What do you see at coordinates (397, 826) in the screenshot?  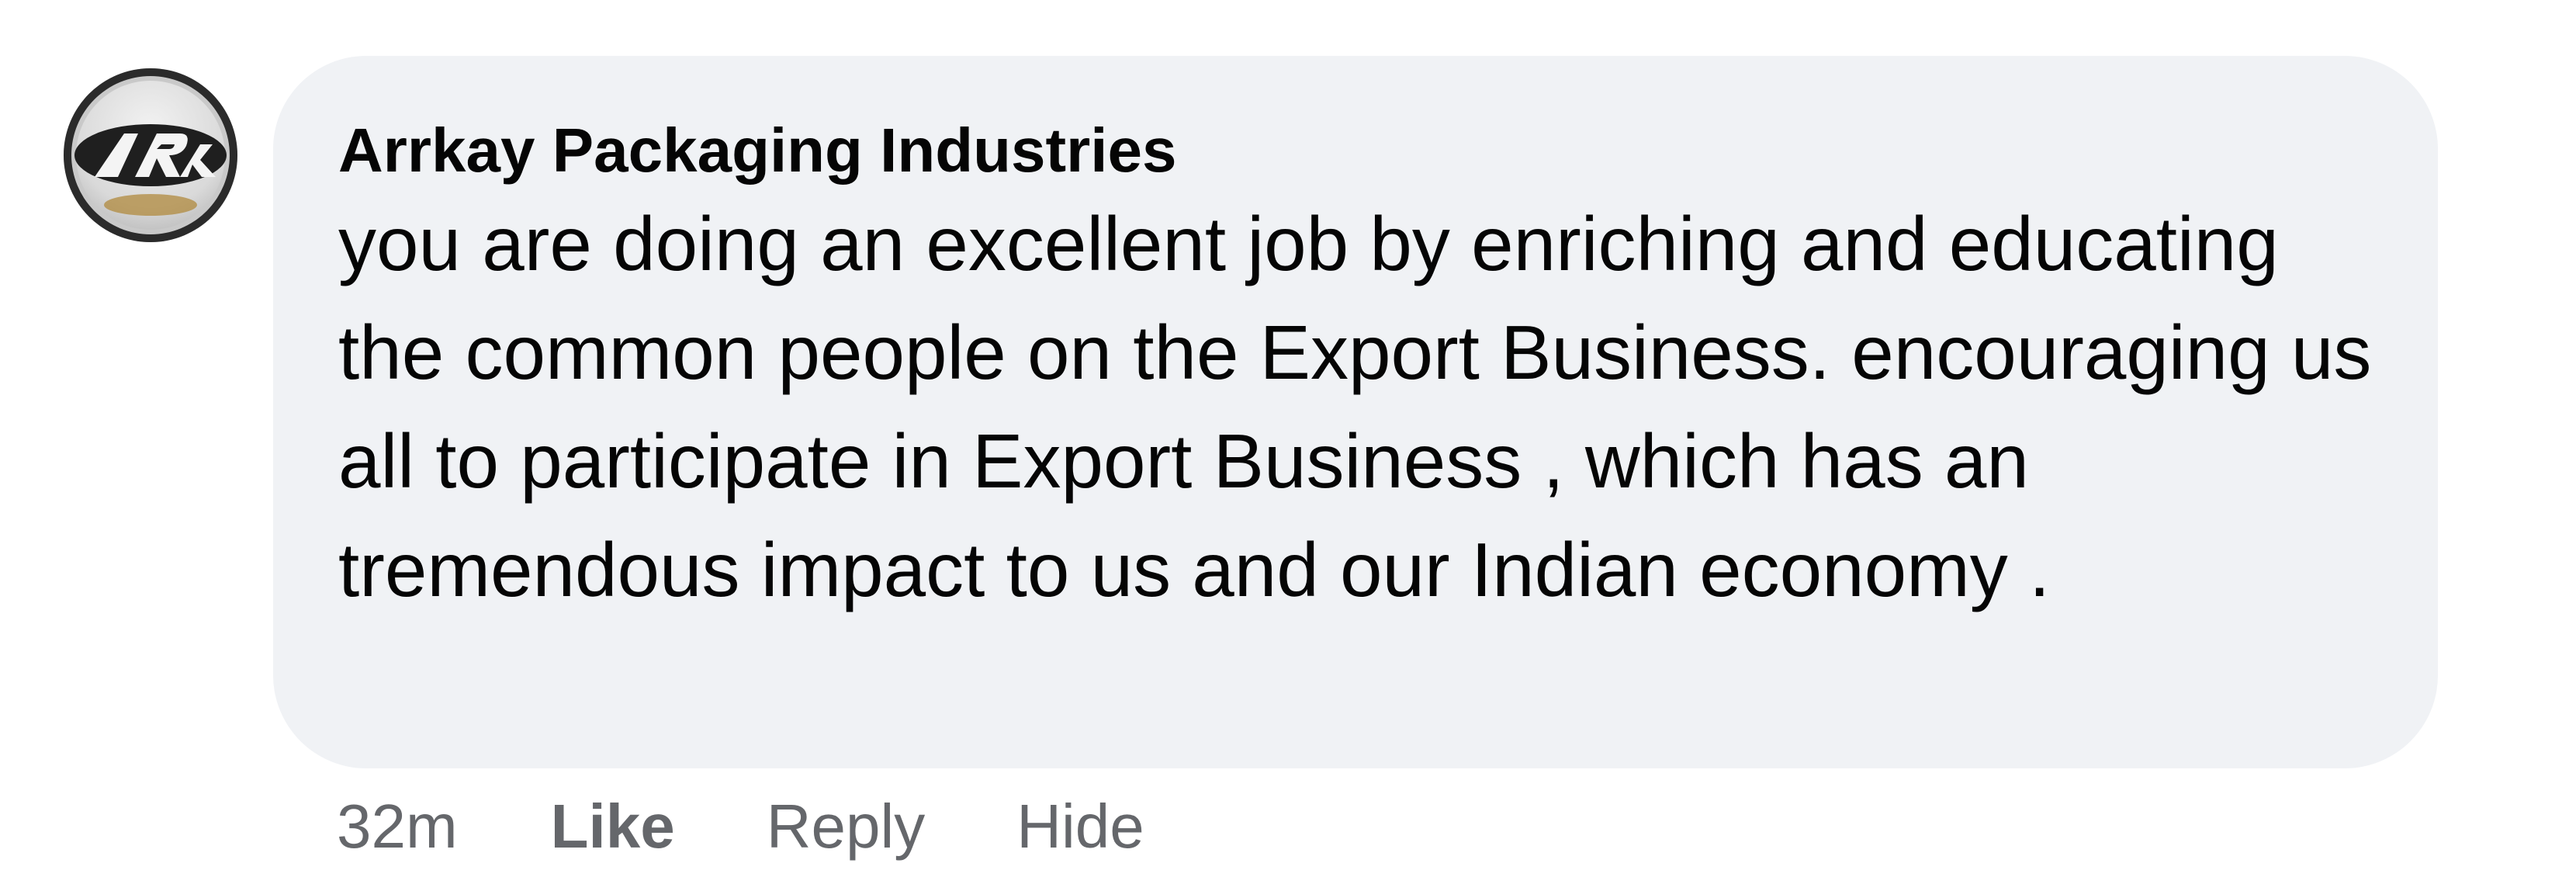 I see `comment-timestamp: 32m` at bounding box center [397, 826].